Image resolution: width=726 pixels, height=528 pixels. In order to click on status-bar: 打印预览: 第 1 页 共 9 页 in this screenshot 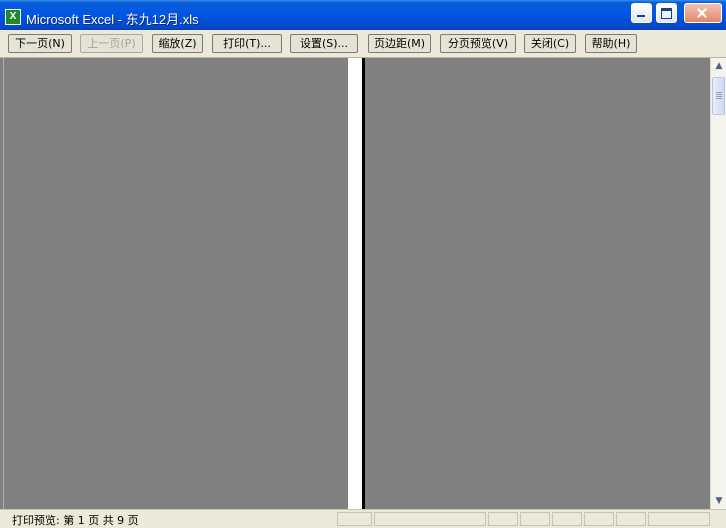, I will do `click(363, 518)`.